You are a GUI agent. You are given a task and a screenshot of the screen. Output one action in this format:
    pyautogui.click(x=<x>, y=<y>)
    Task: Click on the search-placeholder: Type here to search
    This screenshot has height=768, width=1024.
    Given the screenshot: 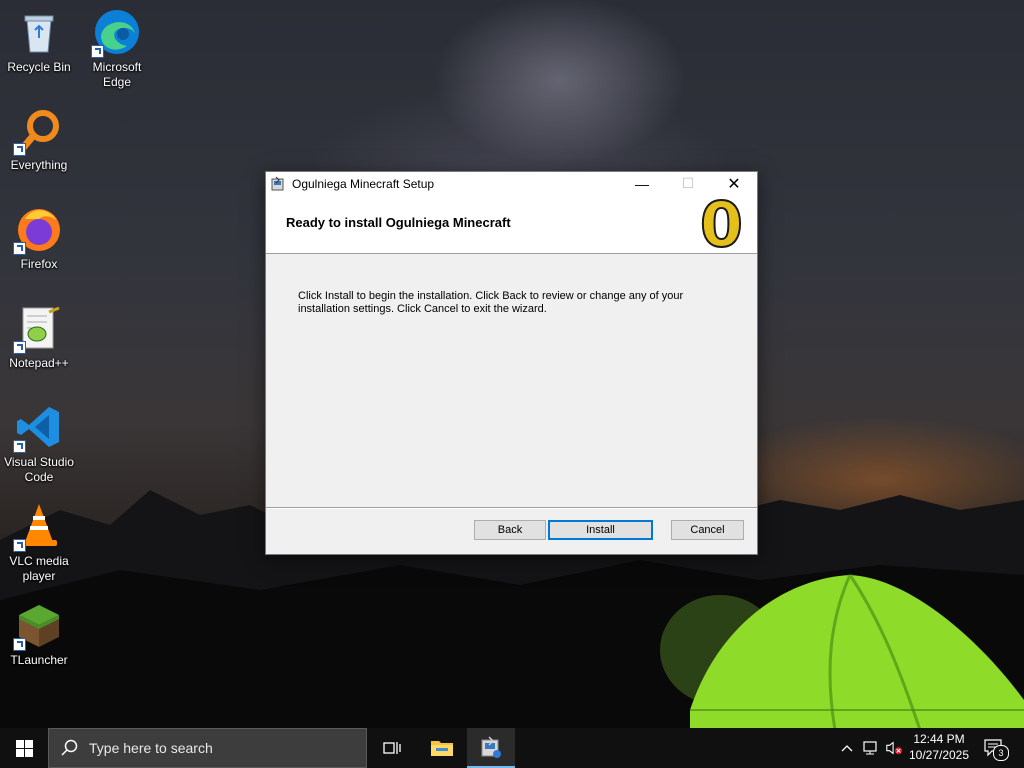 What is the action you would take?
    pyautogui.click(x=151, y=748)
    